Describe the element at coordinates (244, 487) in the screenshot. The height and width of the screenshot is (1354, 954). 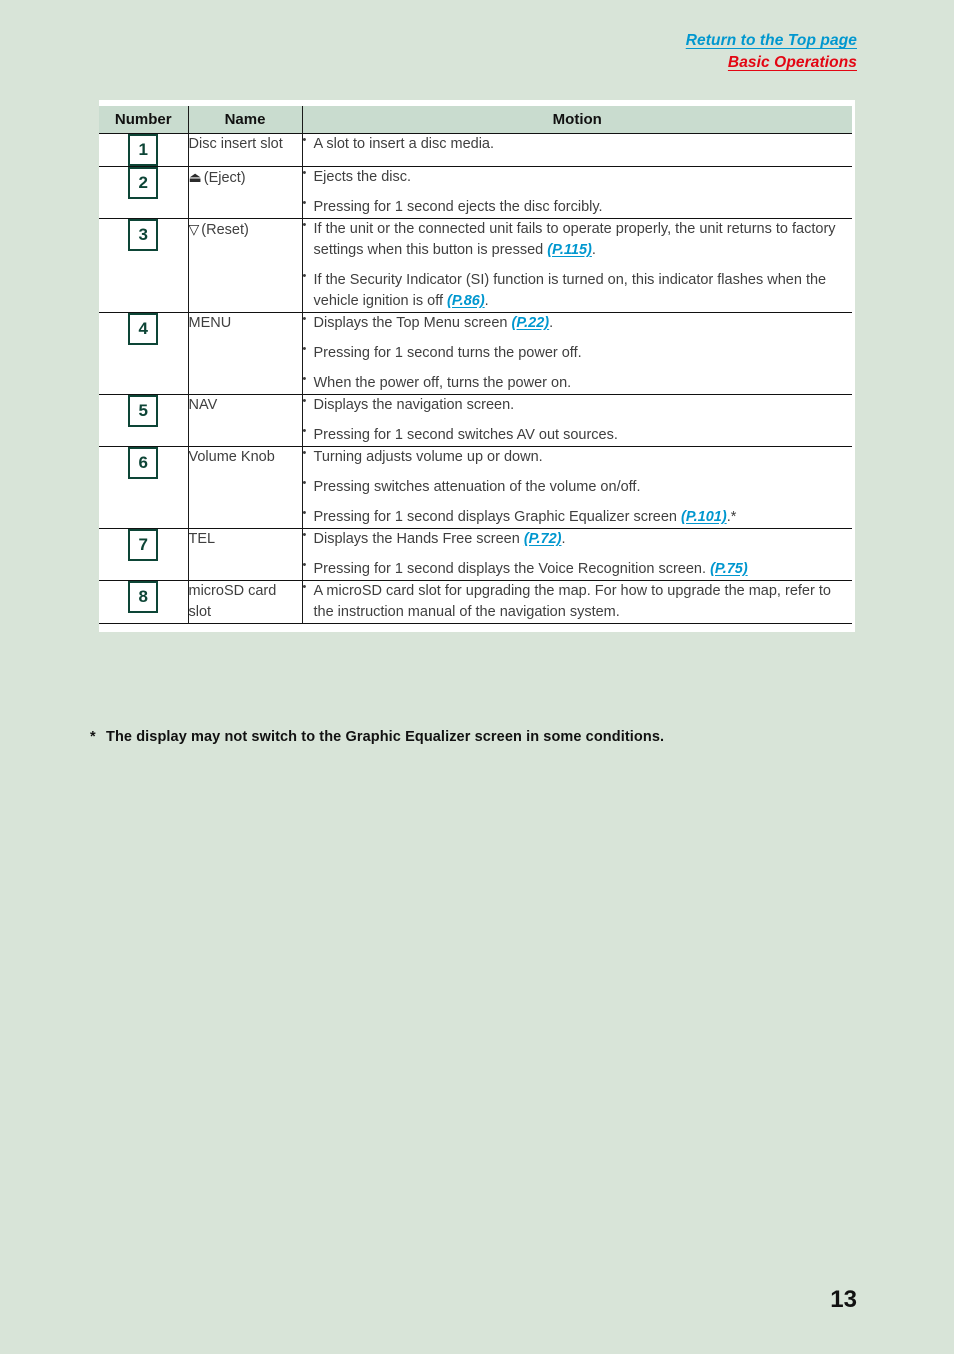
I see `cell-name: Volume Knob` at that location.